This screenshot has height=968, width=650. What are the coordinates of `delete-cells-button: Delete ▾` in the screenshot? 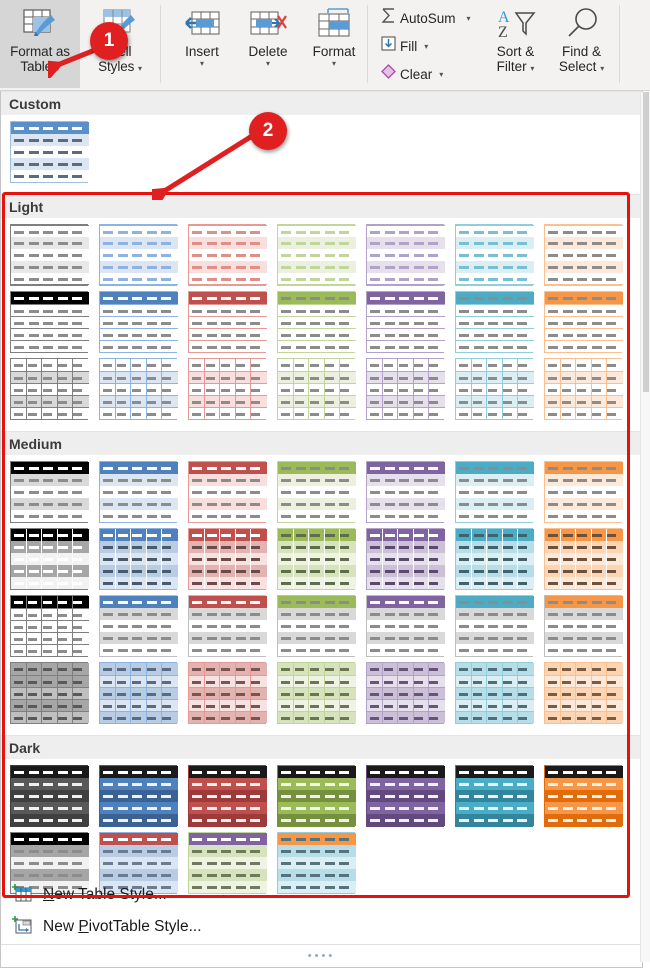 It's located at (268, 44).